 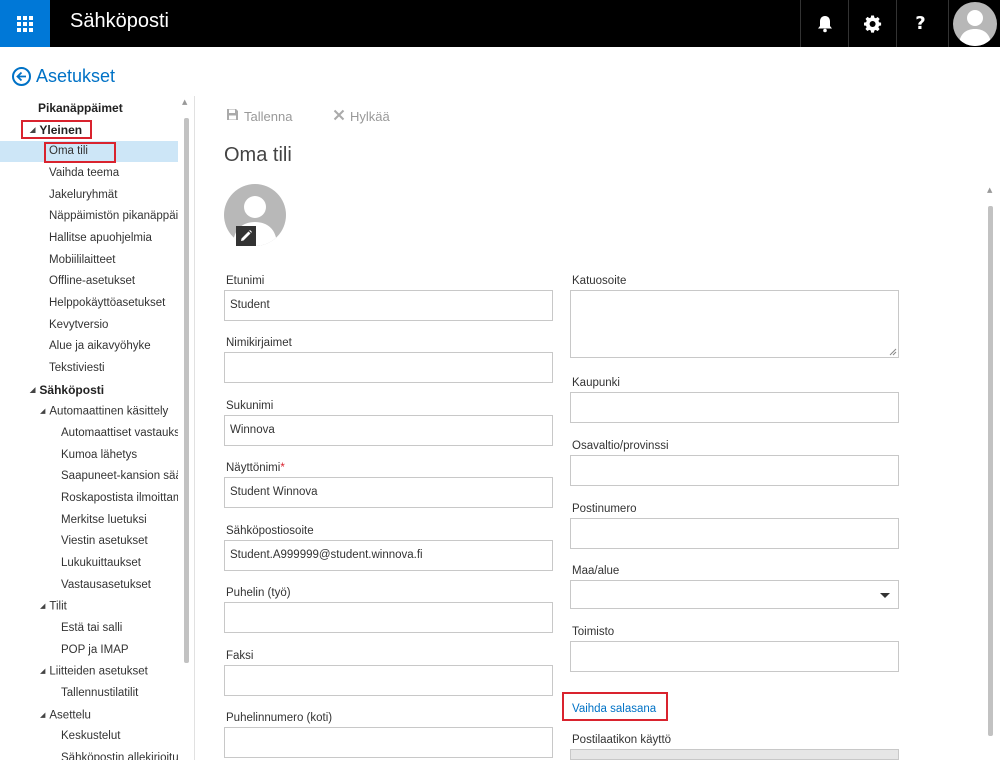 I want to click on nav-item-change-theme: Vaihda teema, so click(x=89, y=173).